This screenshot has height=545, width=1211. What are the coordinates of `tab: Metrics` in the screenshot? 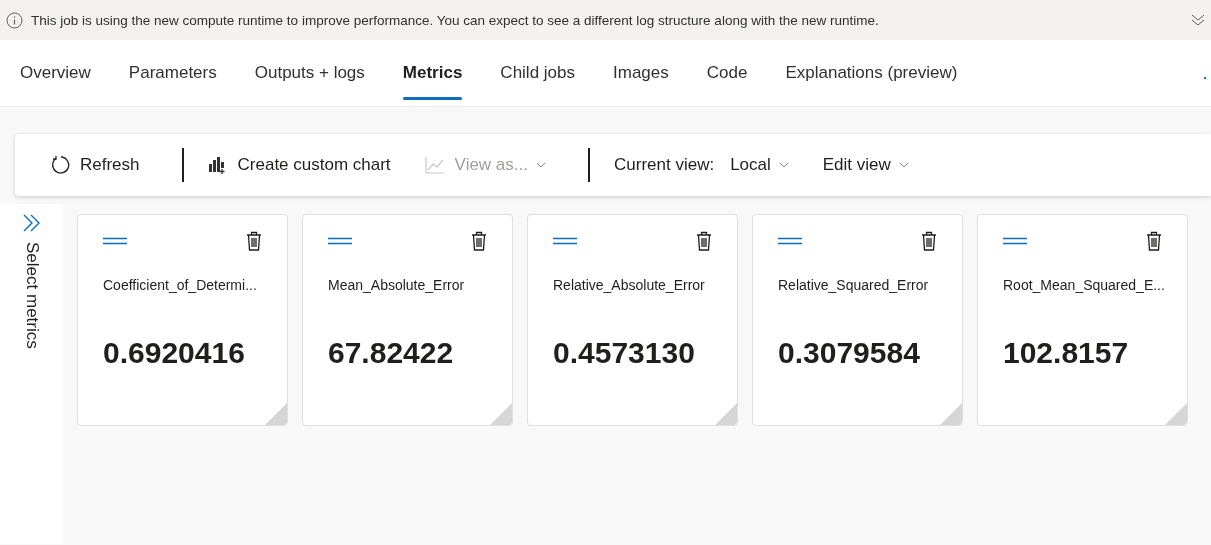 It's located at (442, 73).